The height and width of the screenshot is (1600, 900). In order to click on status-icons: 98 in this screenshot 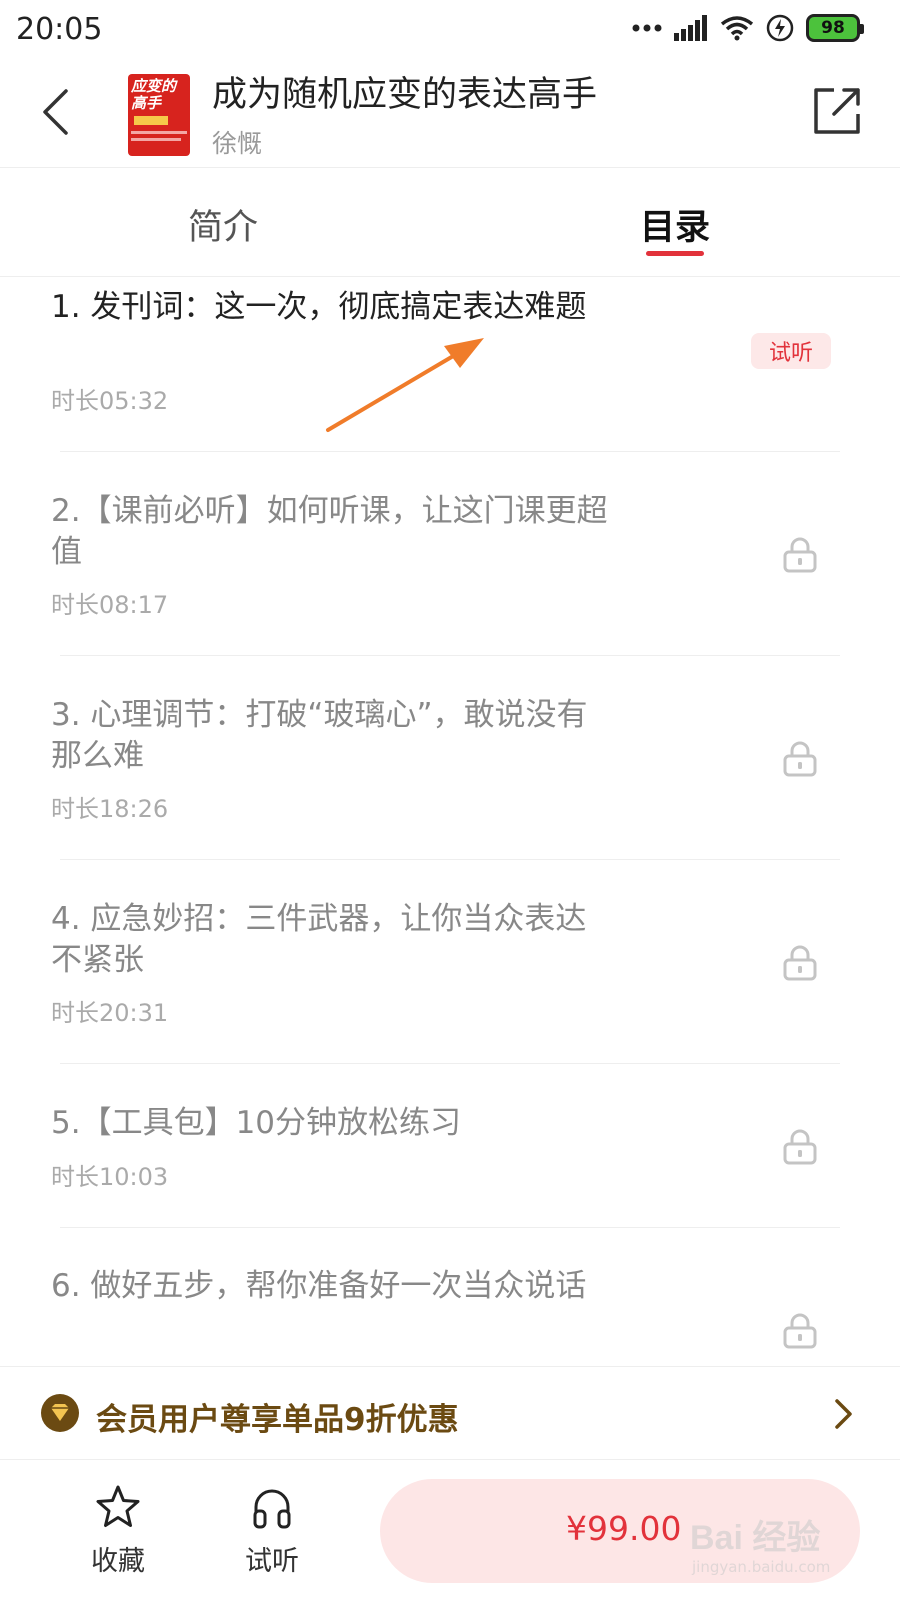, I will do `click(748, 28)`.